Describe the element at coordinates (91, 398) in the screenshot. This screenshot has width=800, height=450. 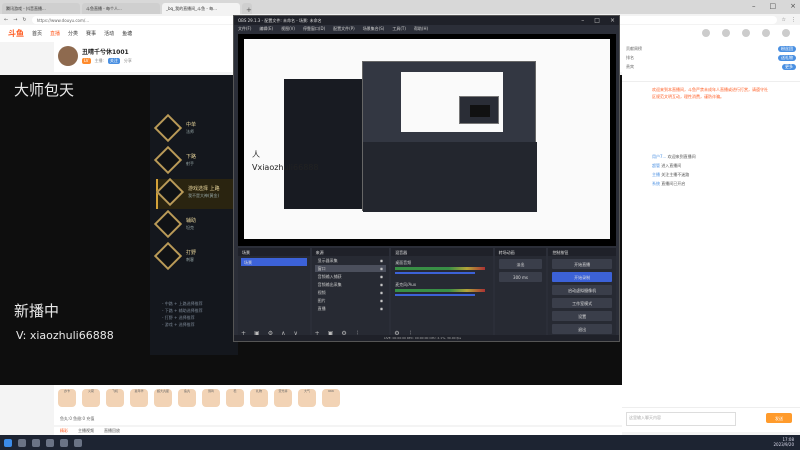
I see `gift-item: 火箭` at that location.